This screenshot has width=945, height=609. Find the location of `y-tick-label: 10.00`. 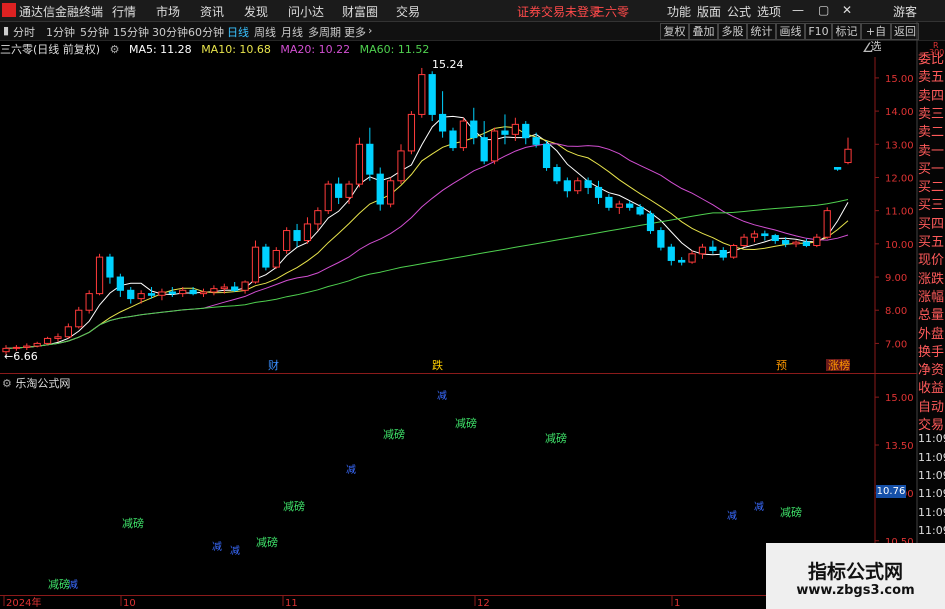

y-tick-label: 10.00 is located at coordinates (899, 245).